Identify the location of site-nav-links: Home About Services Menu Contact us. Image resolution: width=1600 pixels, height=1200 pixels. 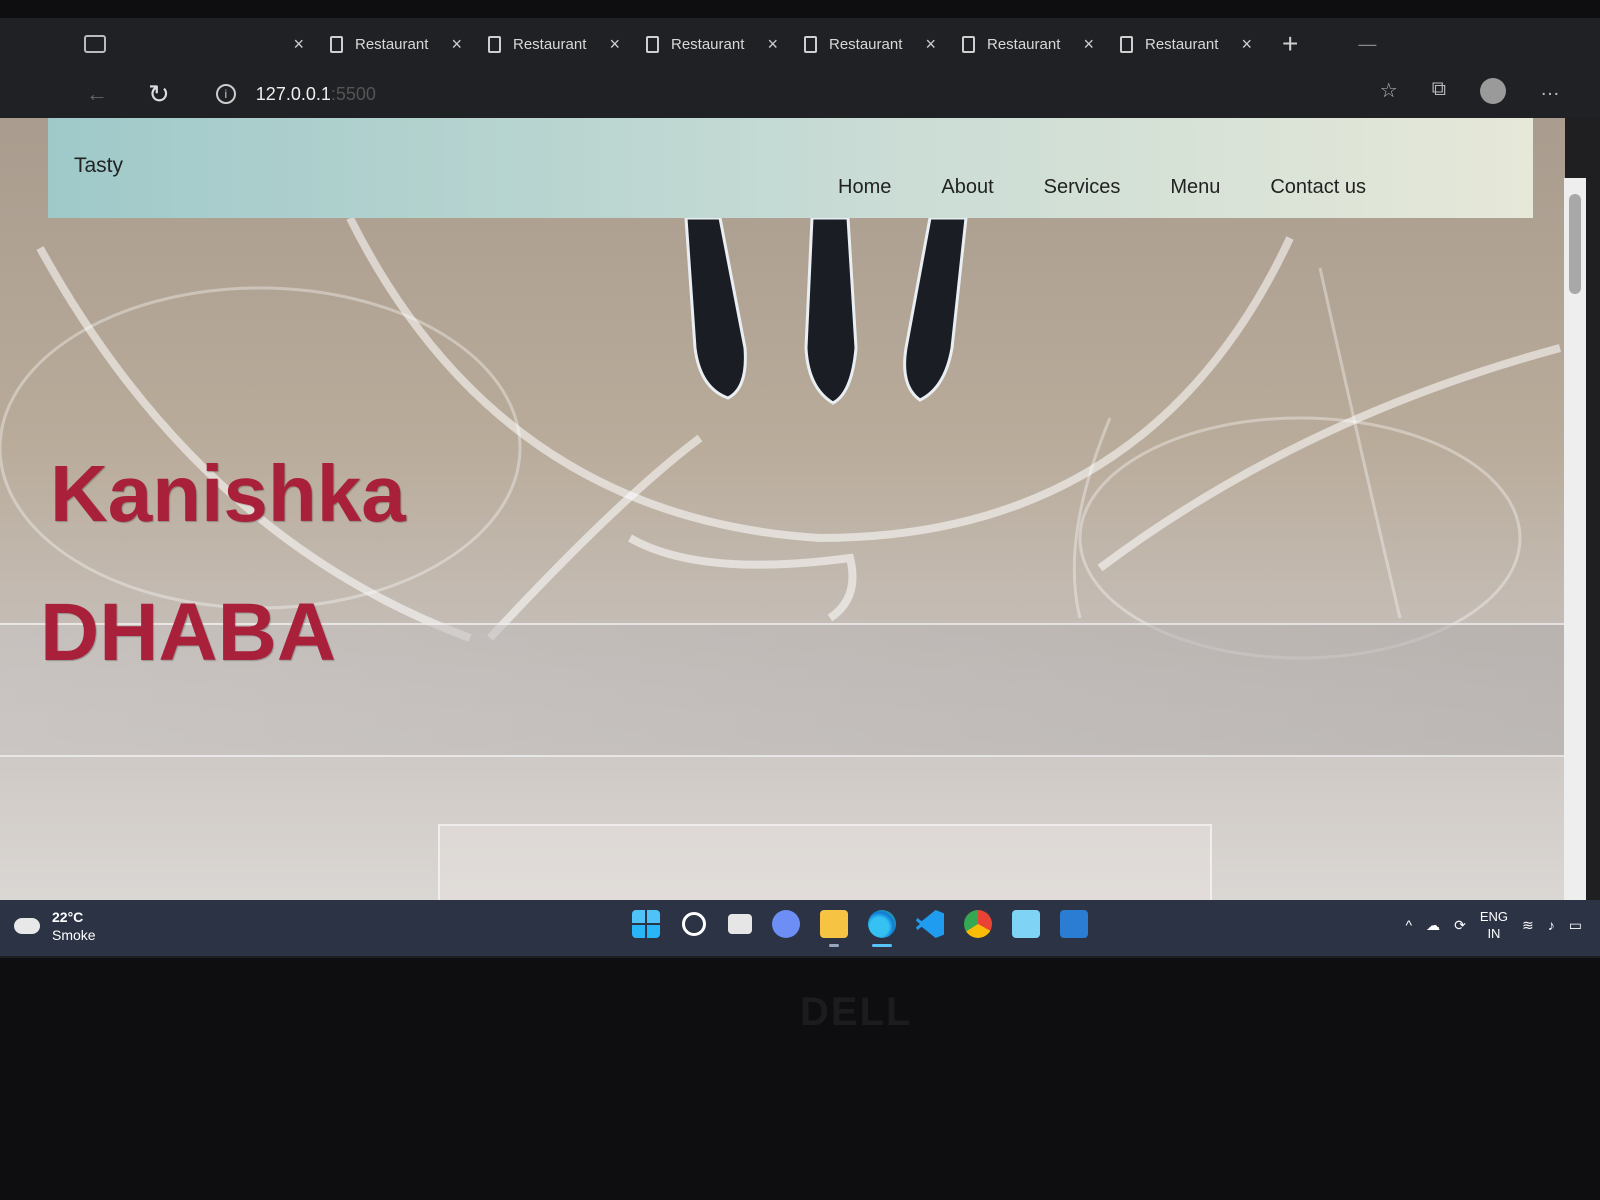
(1127, 187).